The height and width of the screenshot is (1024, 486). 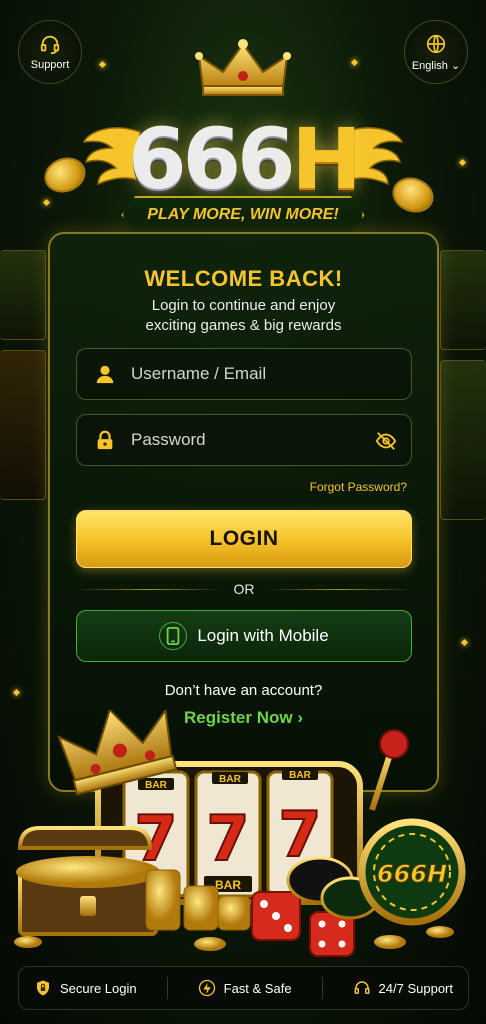 What do you see at coordinates (386, 441) in the screenshot?
I see `eye-off-icon` at bounding box center [386, 441].